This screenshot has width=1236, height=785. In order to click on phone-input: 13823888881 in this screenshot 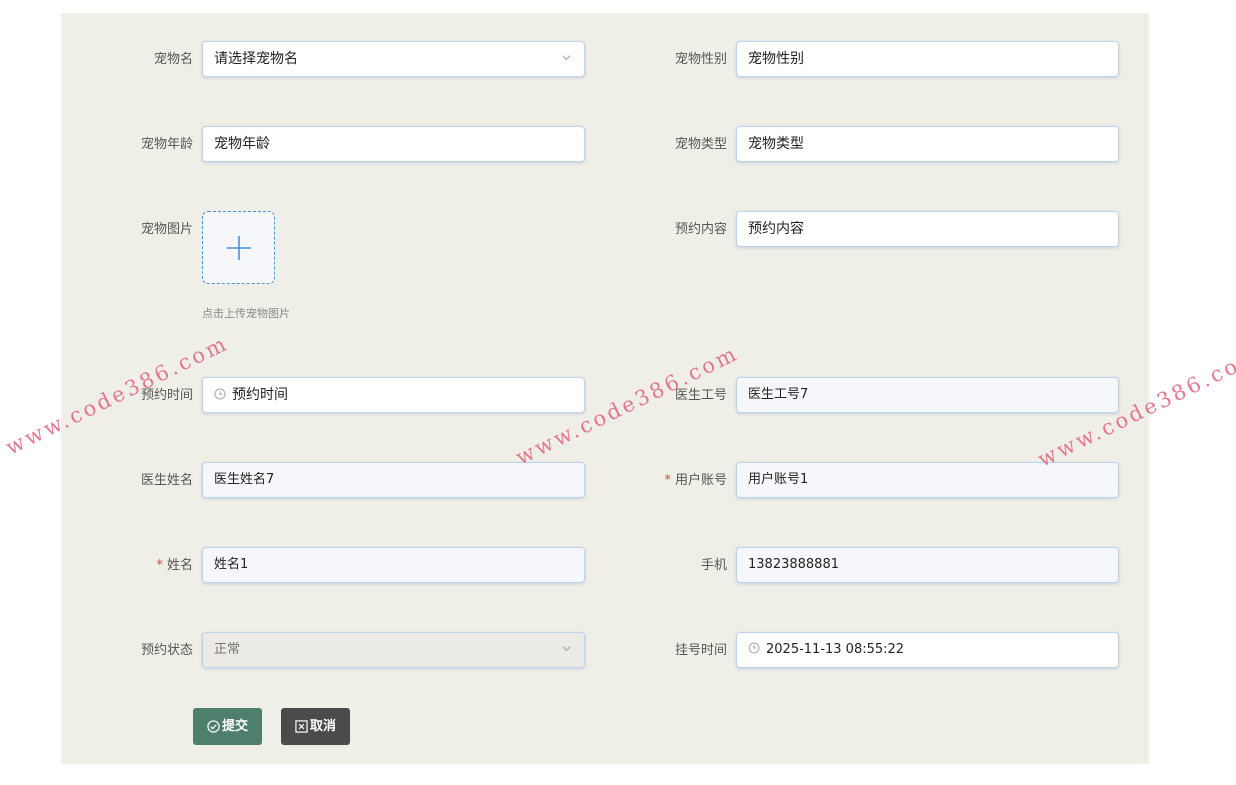, I will do `click(927, 565)`.